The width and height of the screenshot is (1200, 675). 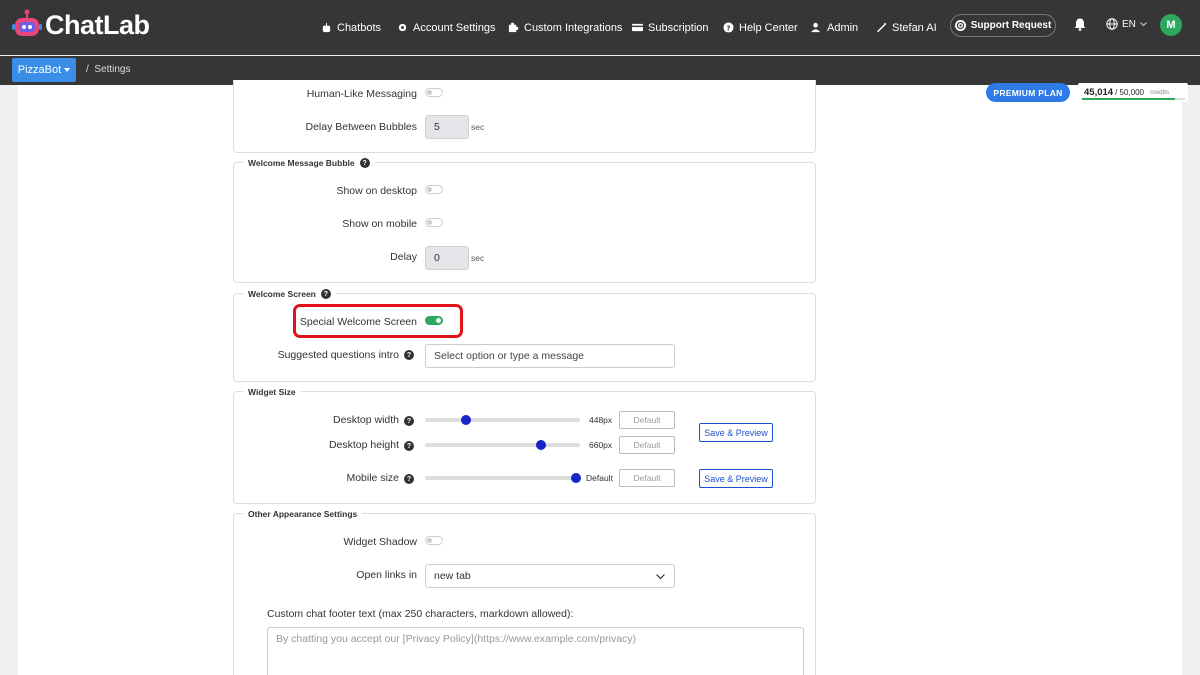 I want to click on open-links-in-select: new tab, so click(x=550, y=576).